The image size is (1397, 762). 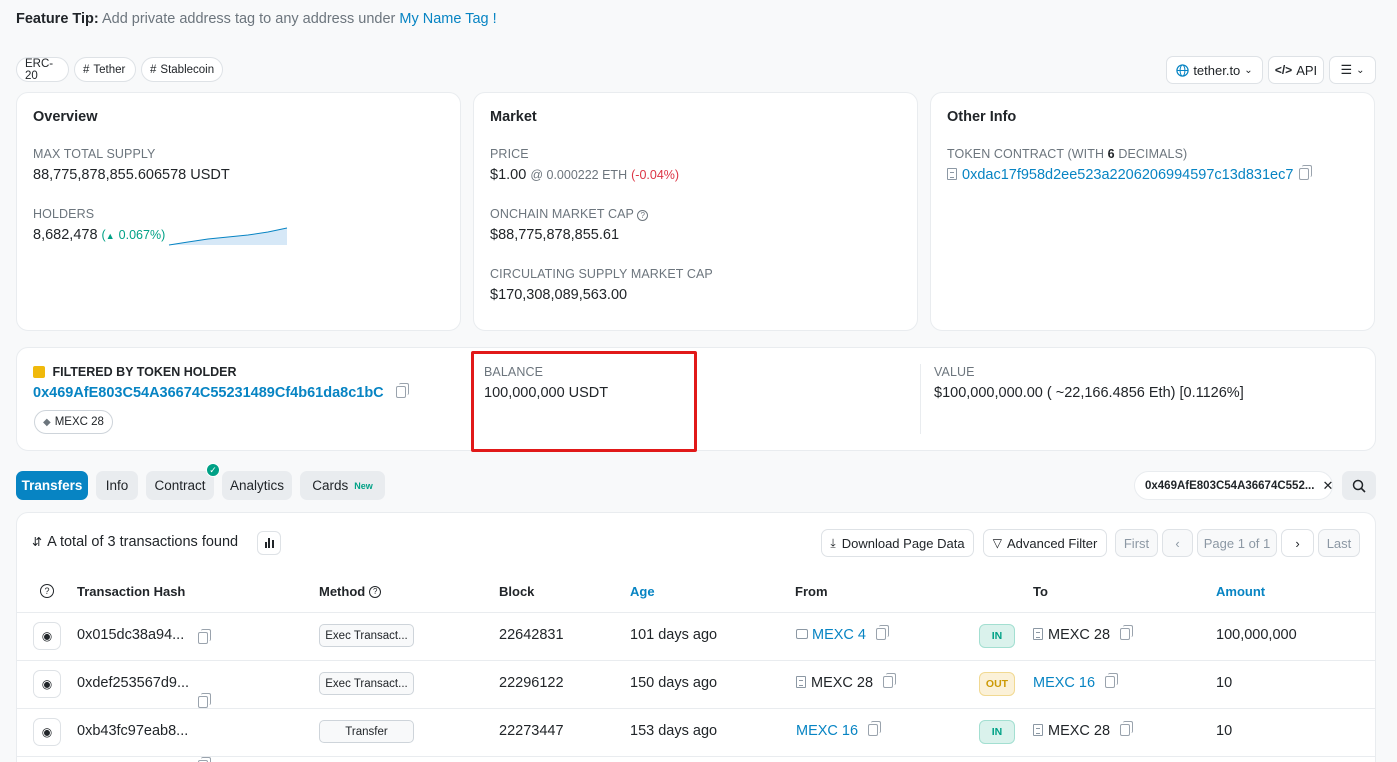 I want to click on advanced-filter-label: Advanced Filter, so click(x=1052, y=543).